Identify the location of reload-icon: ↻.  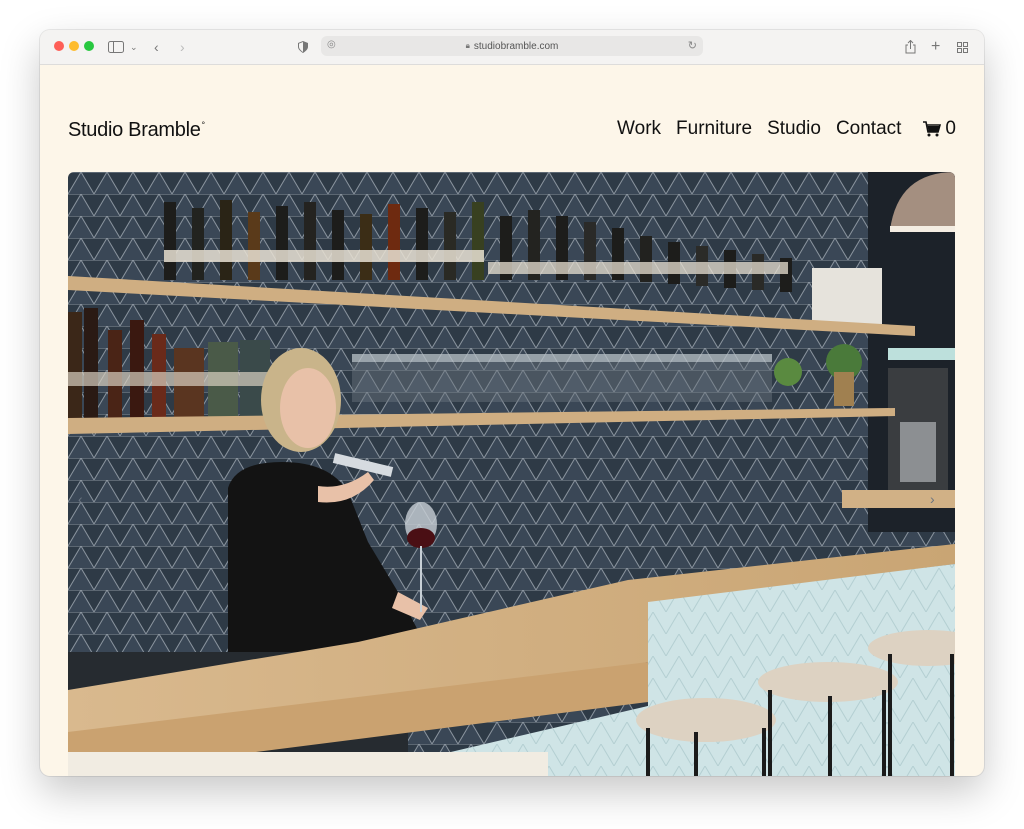
(692, 45).